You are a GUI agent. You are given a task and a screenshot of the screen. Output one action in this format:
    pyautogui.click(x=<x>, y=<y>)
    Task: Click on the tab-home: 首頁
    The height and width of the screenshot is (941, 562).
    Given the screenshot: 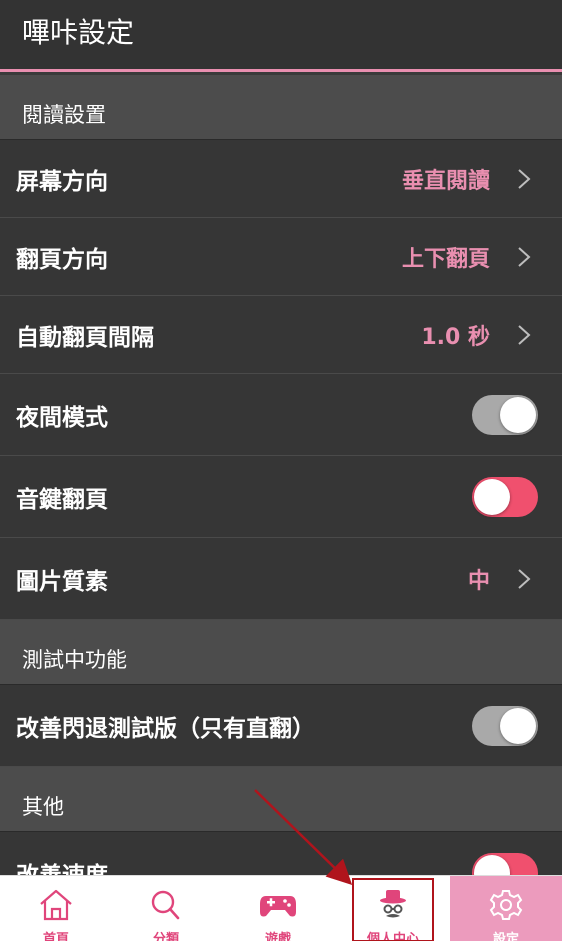 What is the action you would take?
    pyautogui.click(x=56, y=908)
    